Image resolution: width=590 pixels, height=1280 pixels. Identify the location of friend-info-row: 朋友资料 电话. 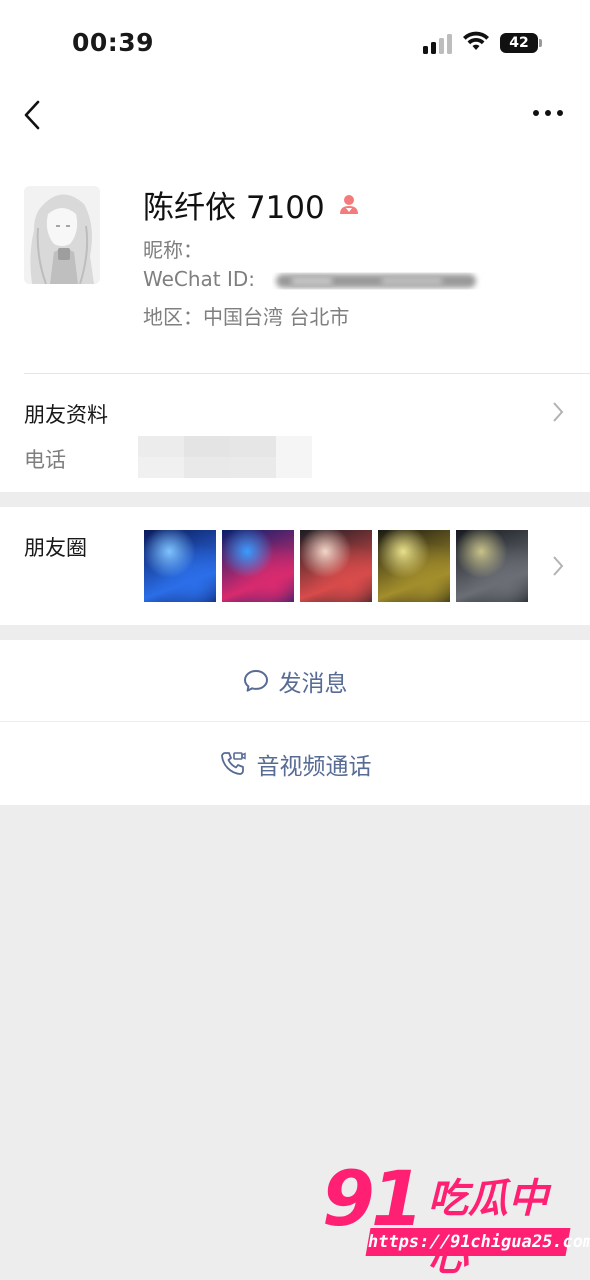
(295, 433).